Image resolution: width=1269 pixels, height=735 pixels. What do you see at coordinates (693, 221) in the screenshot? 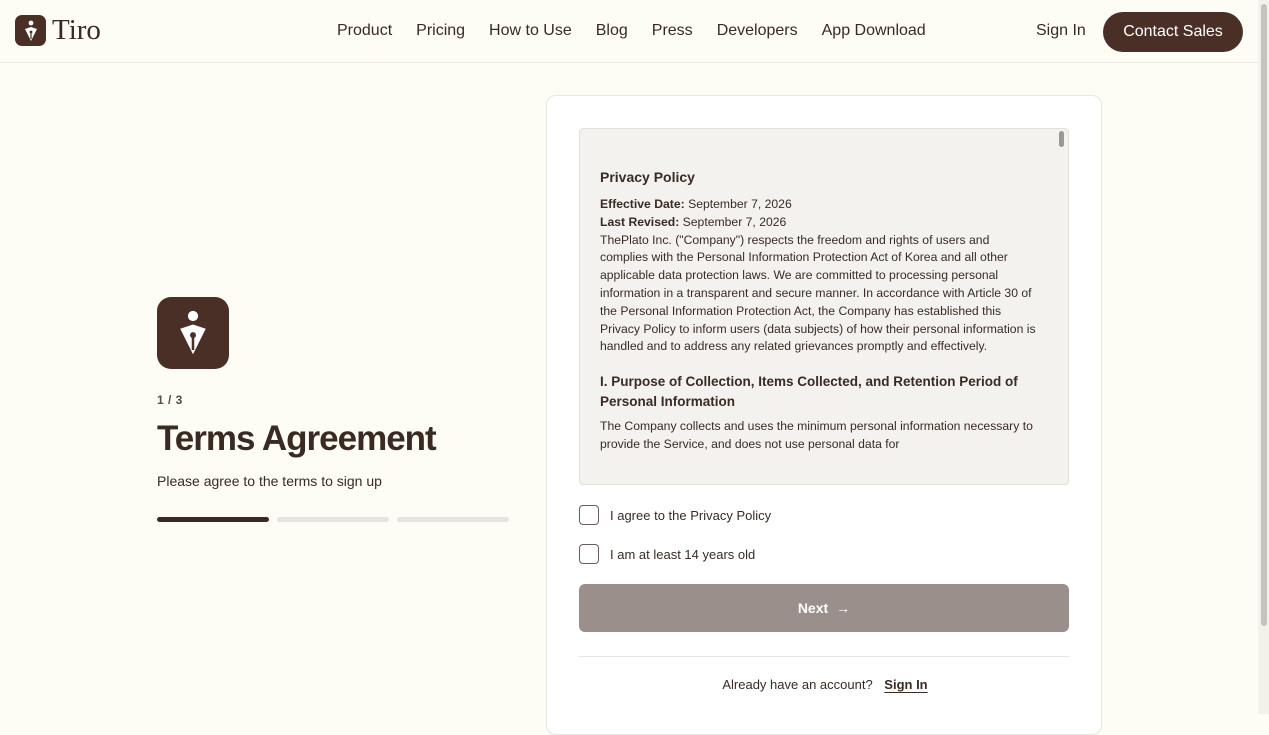
I see `policy-last-revised: Last Revised: September 7, 2026` at bounding box center [693, 221].